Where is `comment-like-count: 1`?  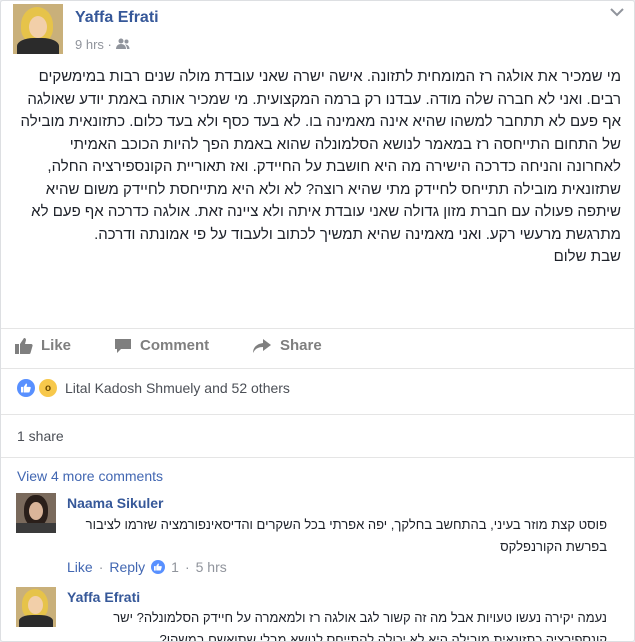
comment-like-count: 1 is located at coordinates (175, 567).